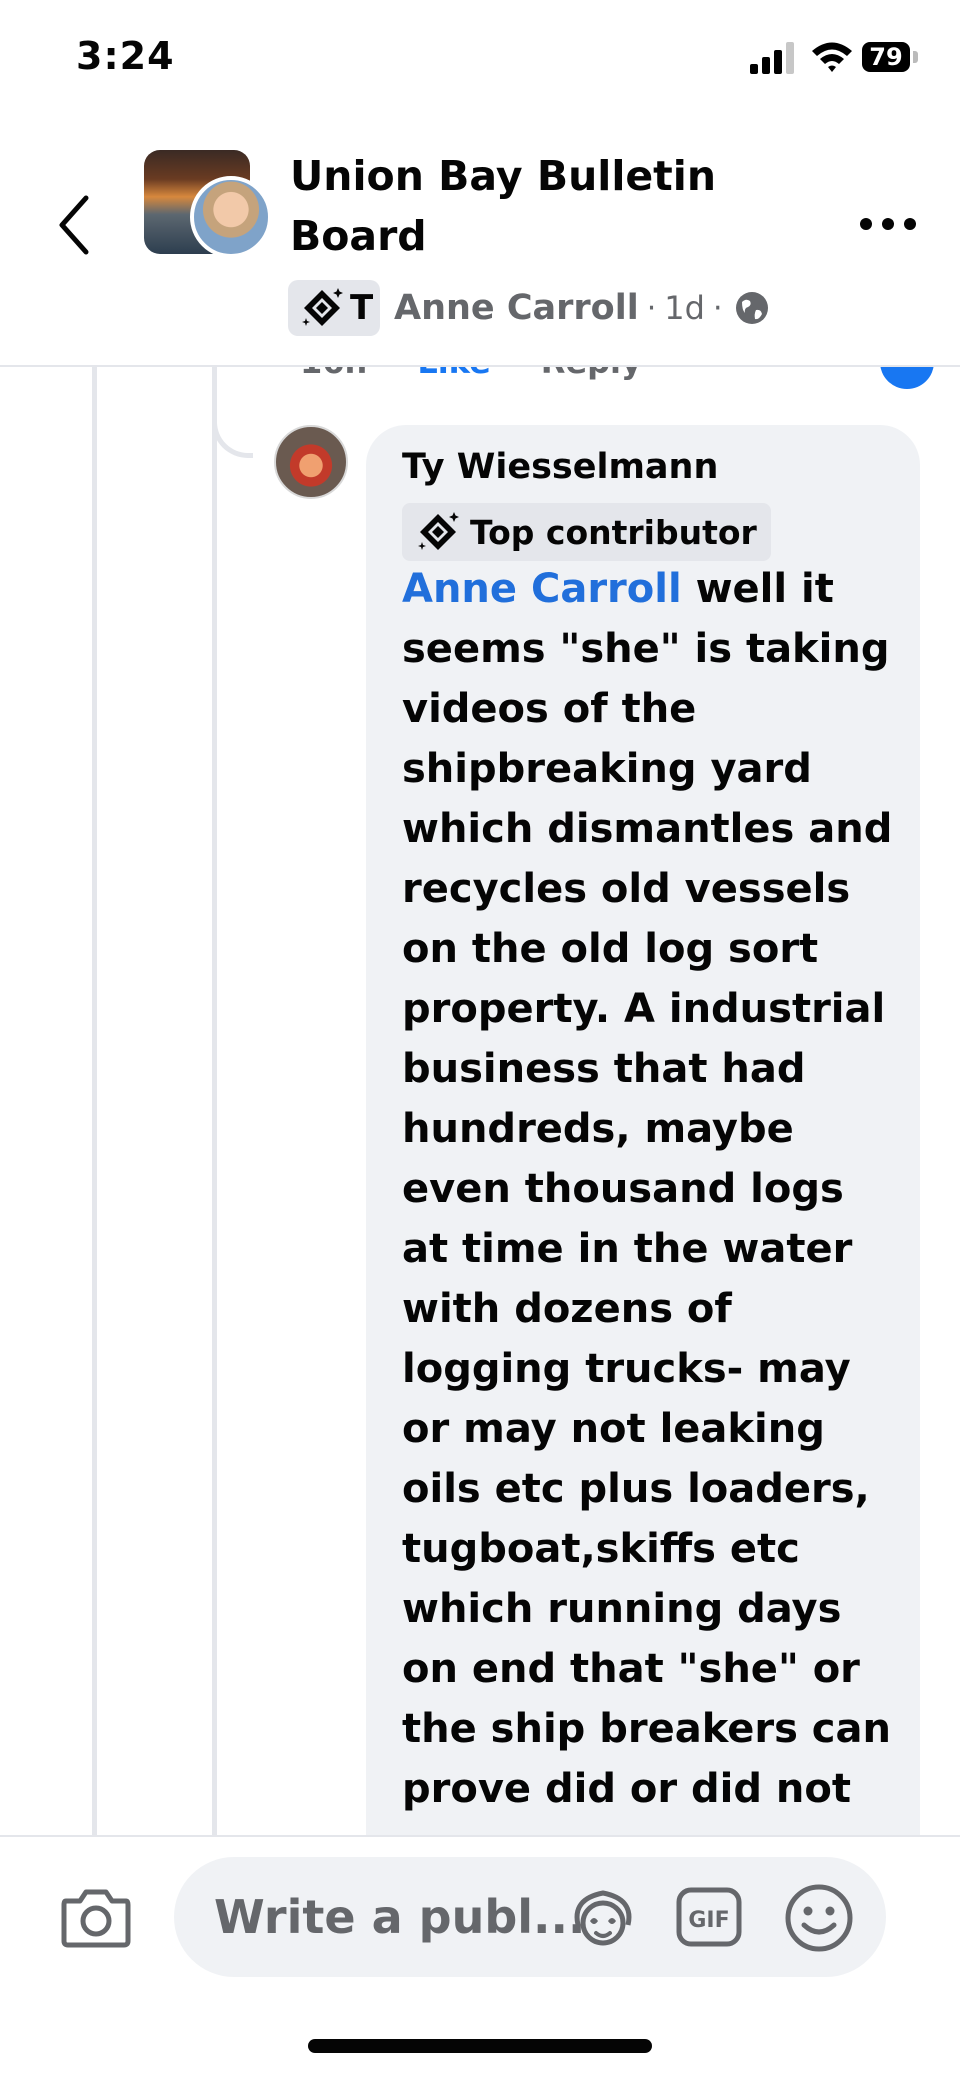 The image size is (960, 2079). What do you see at coordinates (591, 373) in the screenshot?
I see `reply-button: Reply` at bounding box center [591, 373].